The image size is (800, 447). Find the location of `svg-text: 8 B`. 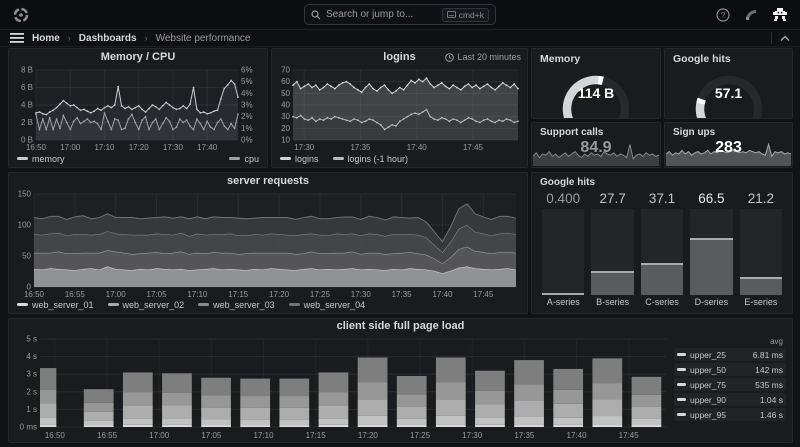

svg-text: 8 B is located at coordinates (27, 70).